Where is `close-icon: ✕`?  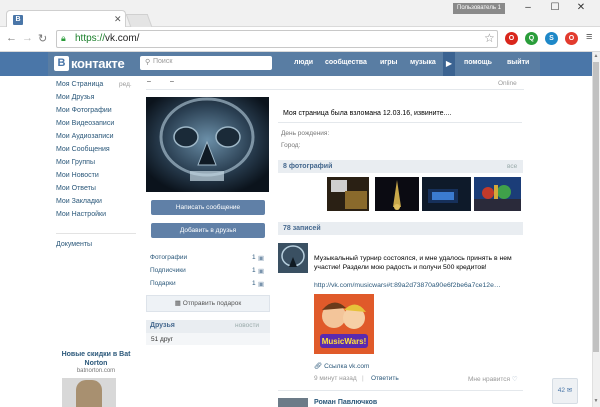
close-icon: ✕ is located at coordinates (581, 7).